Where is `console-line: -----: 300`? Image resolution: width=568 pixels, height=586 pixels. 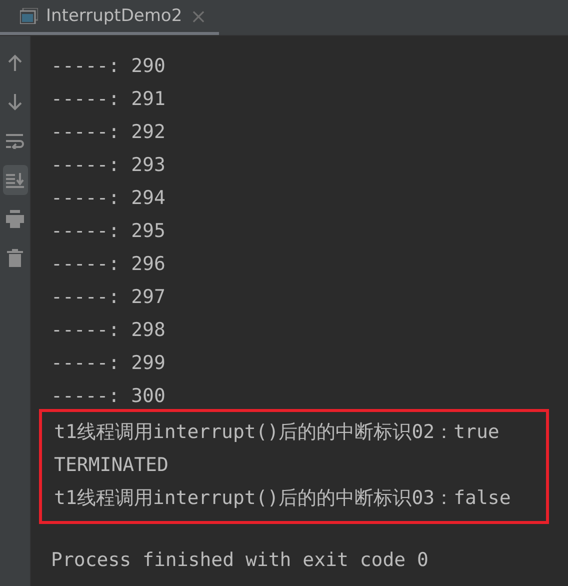
console-line: -----: 300 is located at coordinates (108, 396).